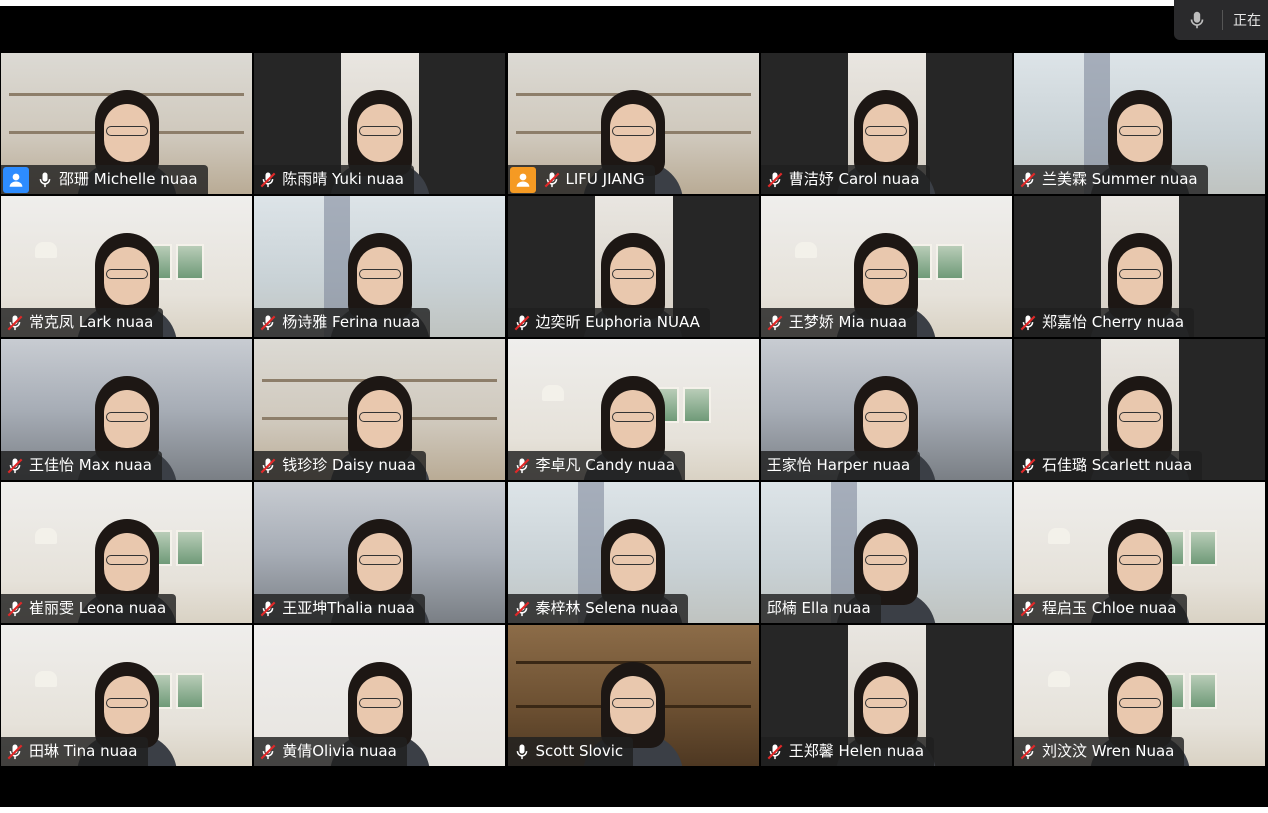 The image size is (1268, 813). I want to click on name-label: 石佳璐 Scarlett nuaa, so click(1108, 465).